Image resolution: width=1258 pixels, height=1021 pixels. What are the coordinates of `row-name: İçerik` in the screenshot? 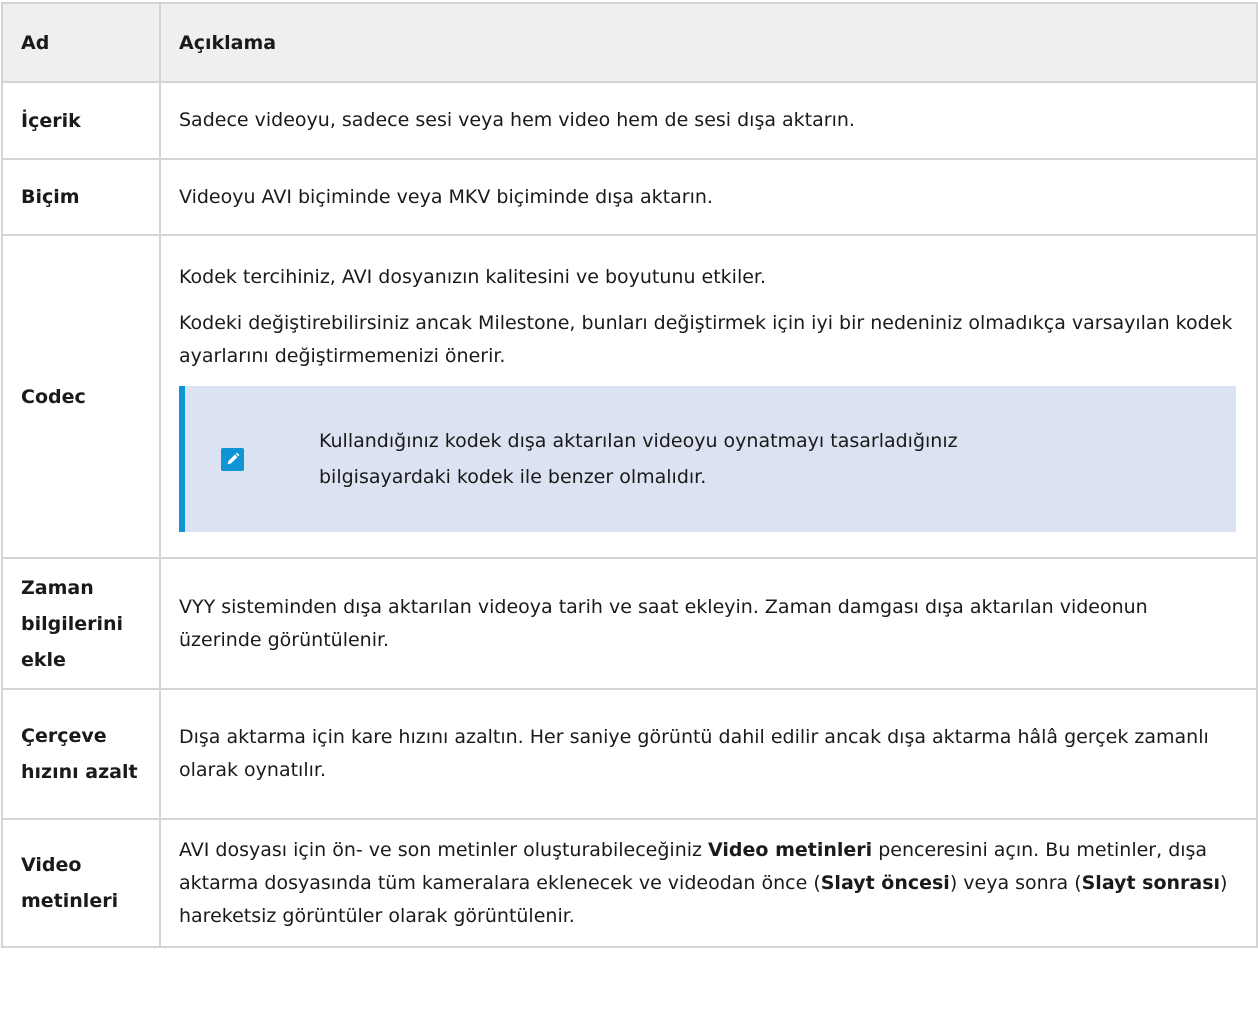 It's located at (81, 120).